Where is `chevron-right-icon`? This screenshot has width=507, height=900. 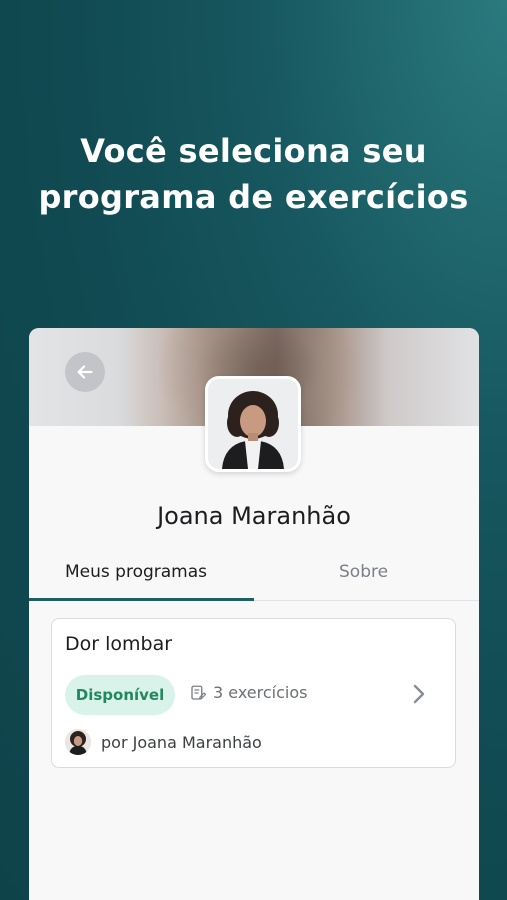
chevron-right-icon is located at coordinates (419, 694).